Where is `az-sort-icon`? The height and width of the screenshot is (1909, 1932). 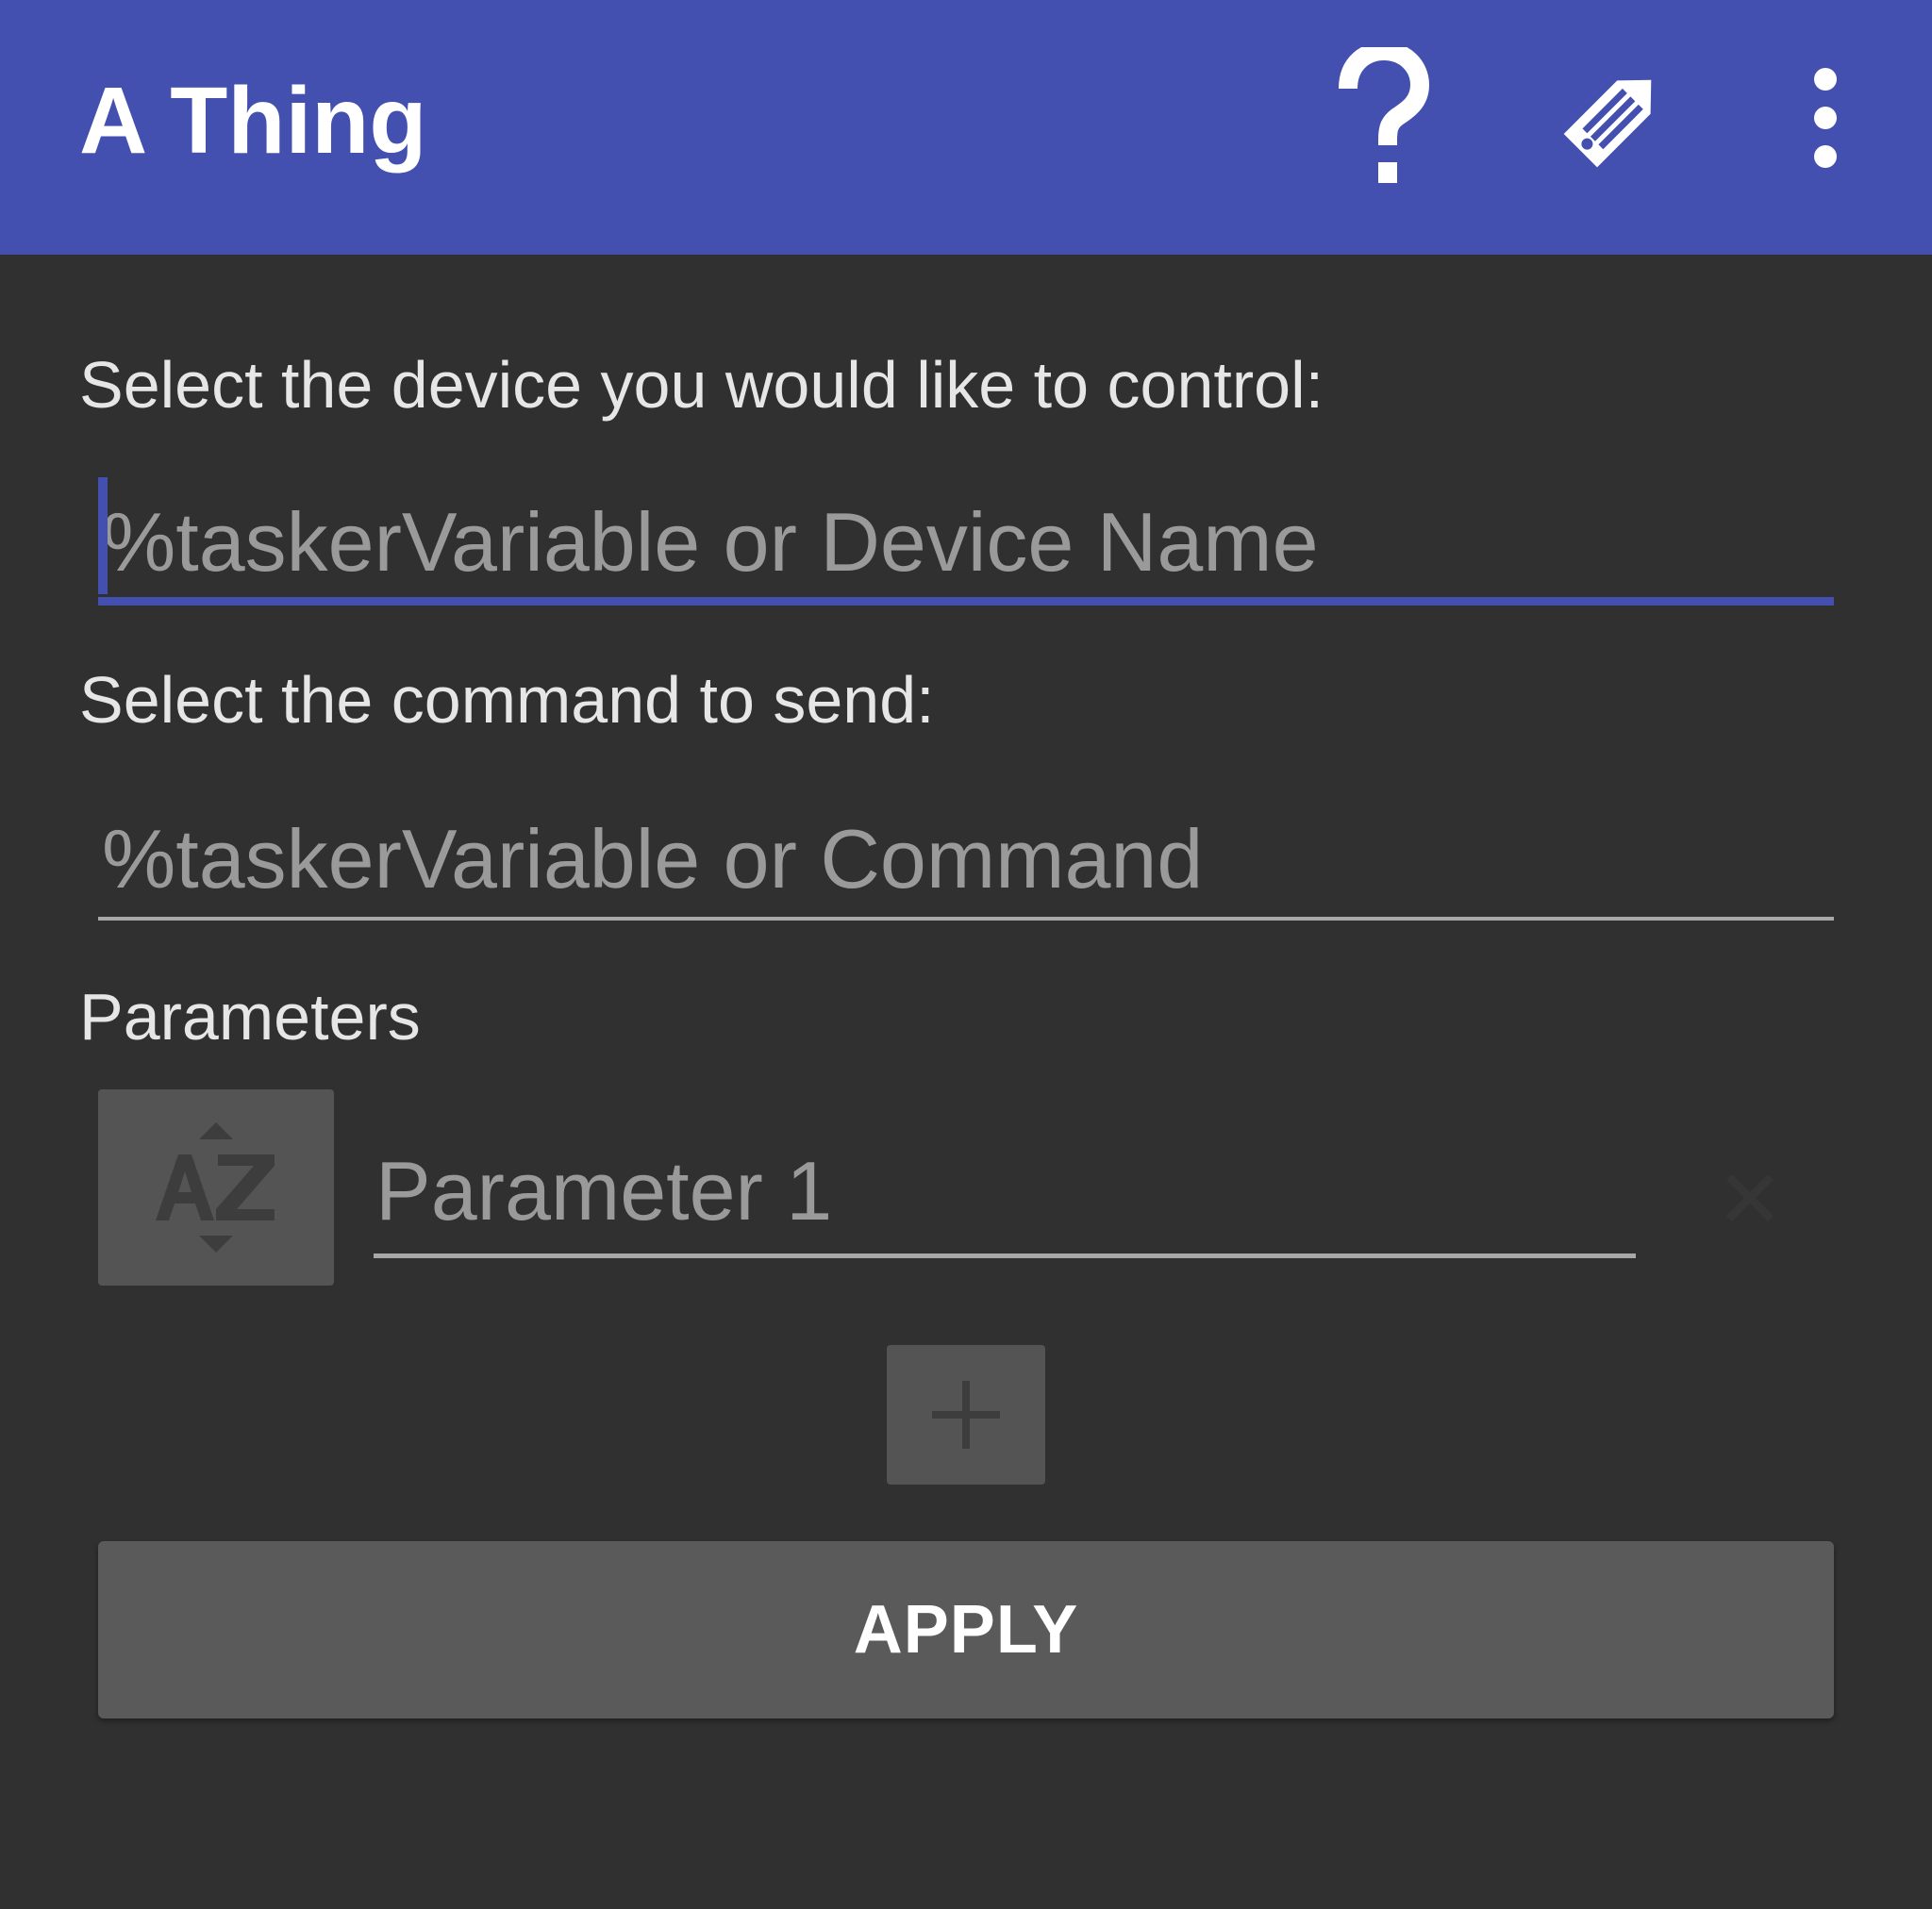 az-sort-icon is located at coordinates (216, 1187).